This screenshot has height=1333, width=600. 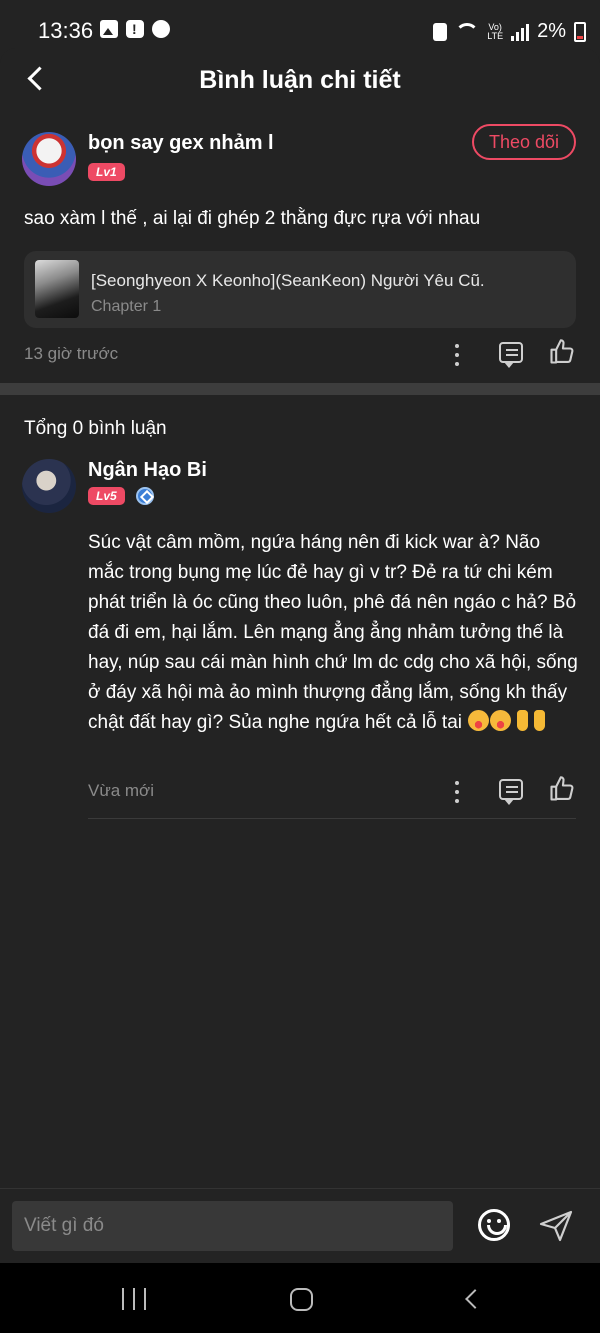 I want to click on story-chapter: Chapter 1, so click(x=126, y=306).